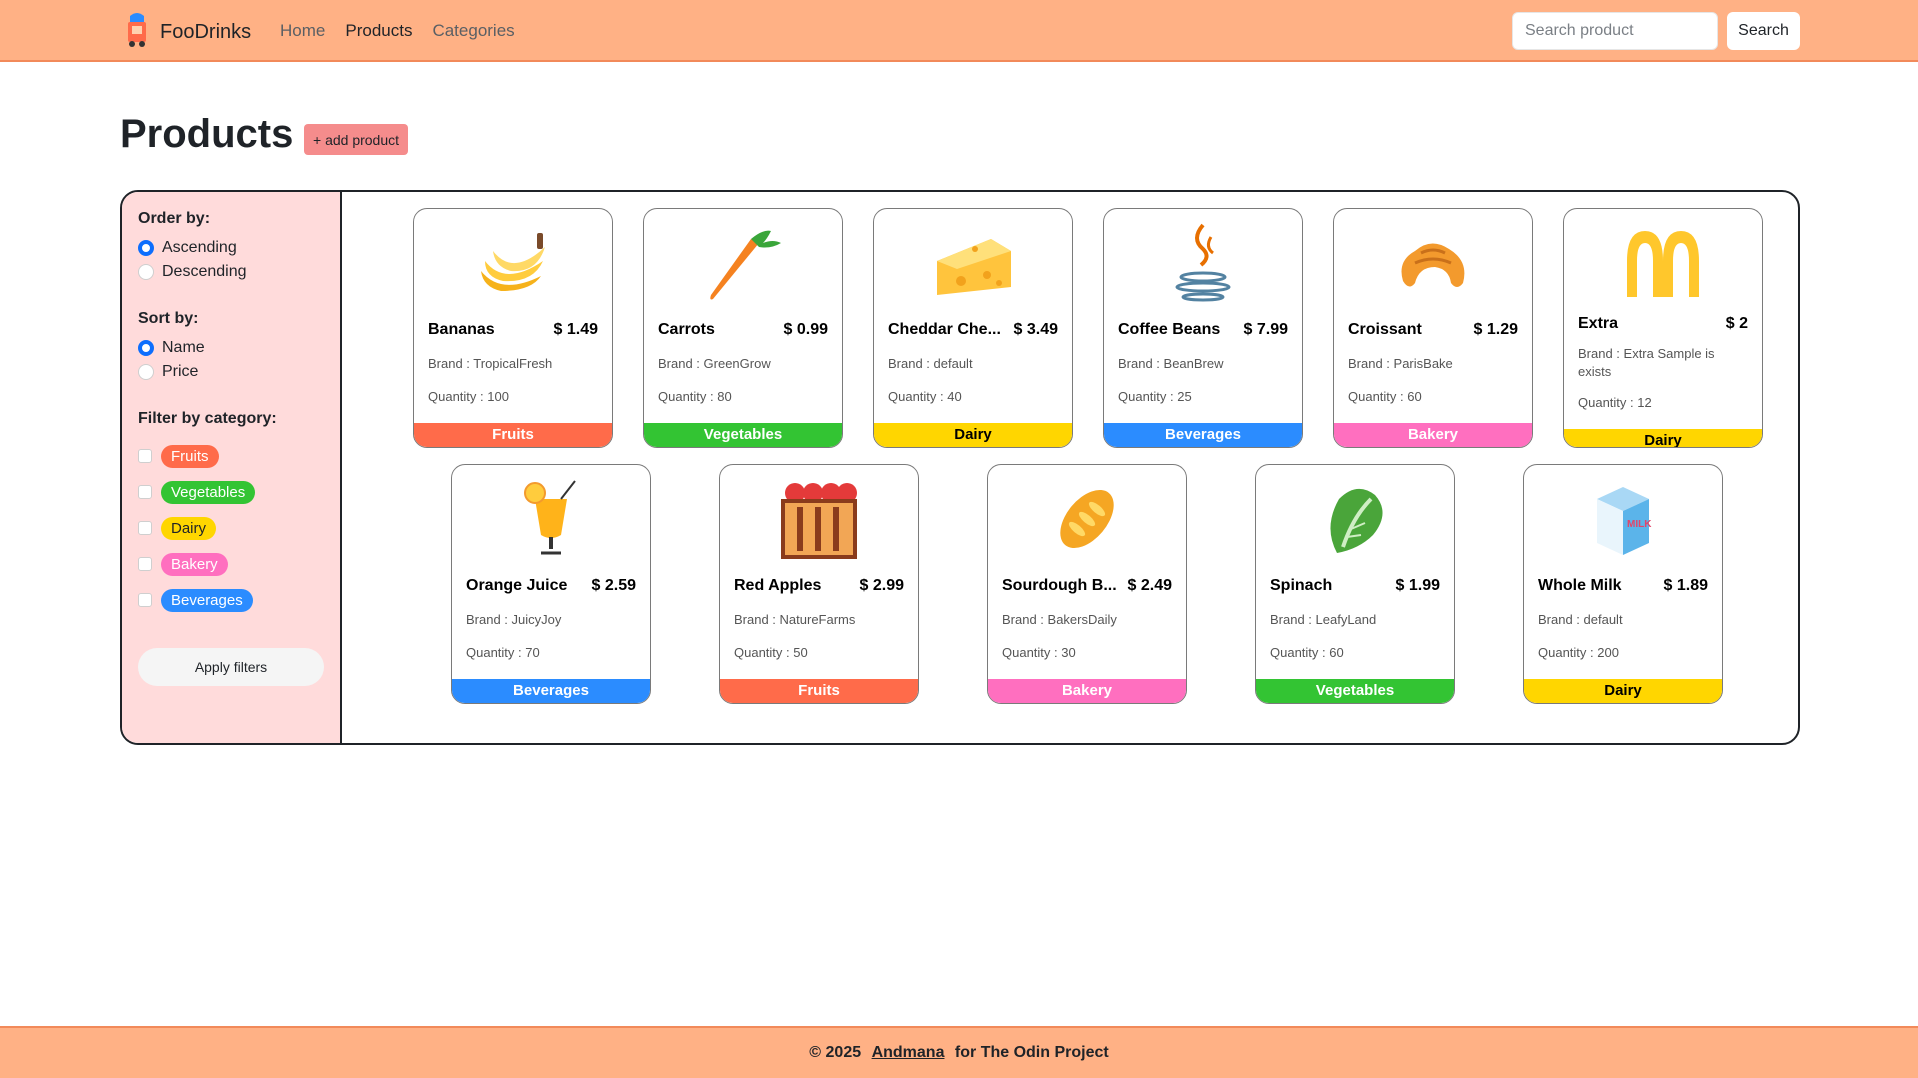 This screenshot has width=1918, height=1078. I want to click on search-button: Search, so click(1763, 31).